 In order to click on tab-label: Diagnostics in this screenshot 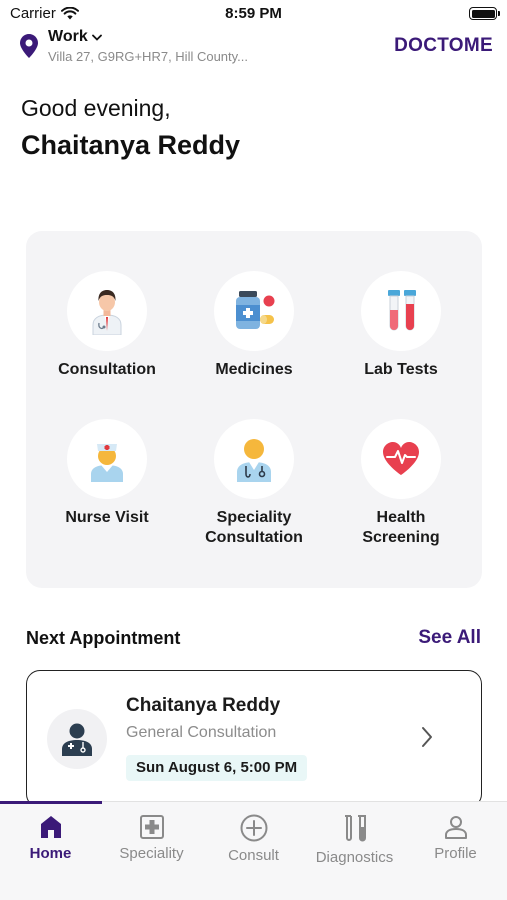, I will do `click(354, 857)`.